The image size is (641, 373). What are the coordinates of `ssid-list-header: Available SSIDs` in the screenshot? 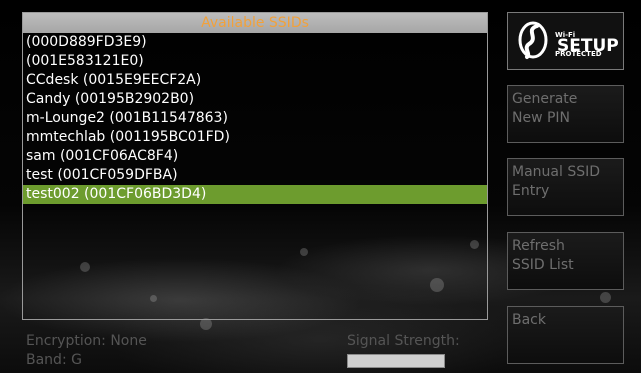 It's located at (255, 23).